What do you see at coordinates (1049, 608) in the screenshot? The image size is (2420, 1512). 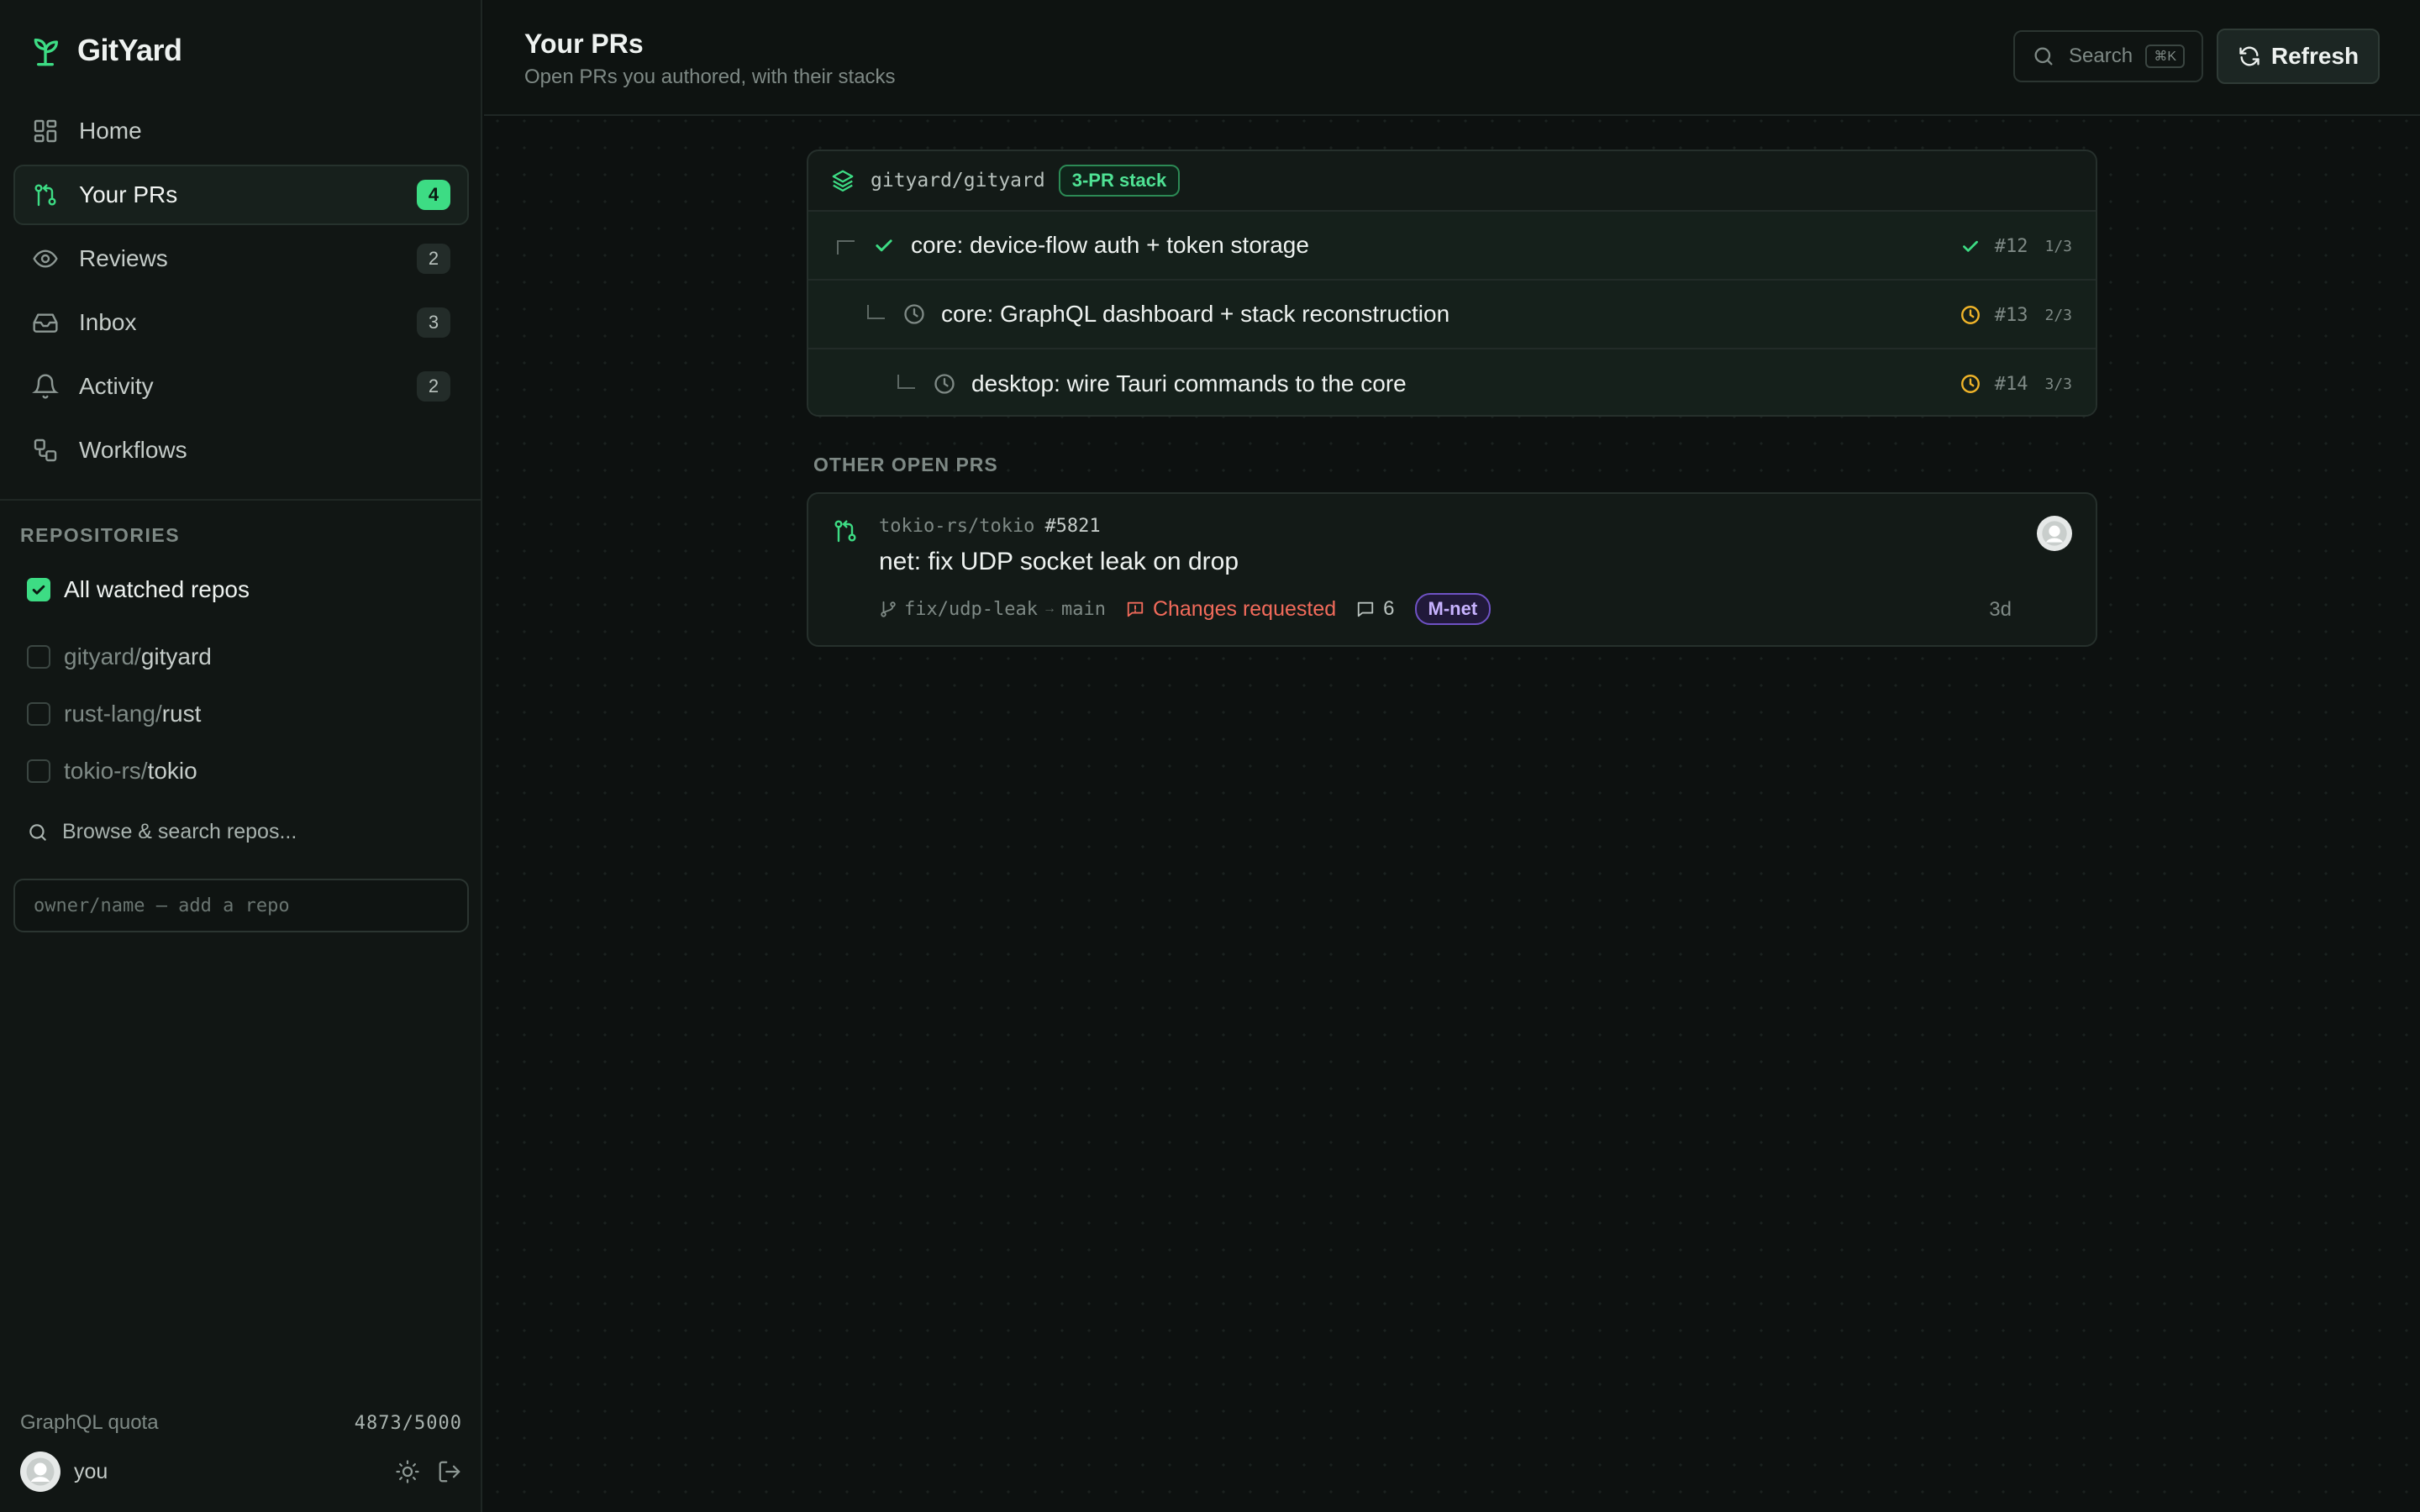 I see `branch-arrow: →` at bounding box center [1049, 608].